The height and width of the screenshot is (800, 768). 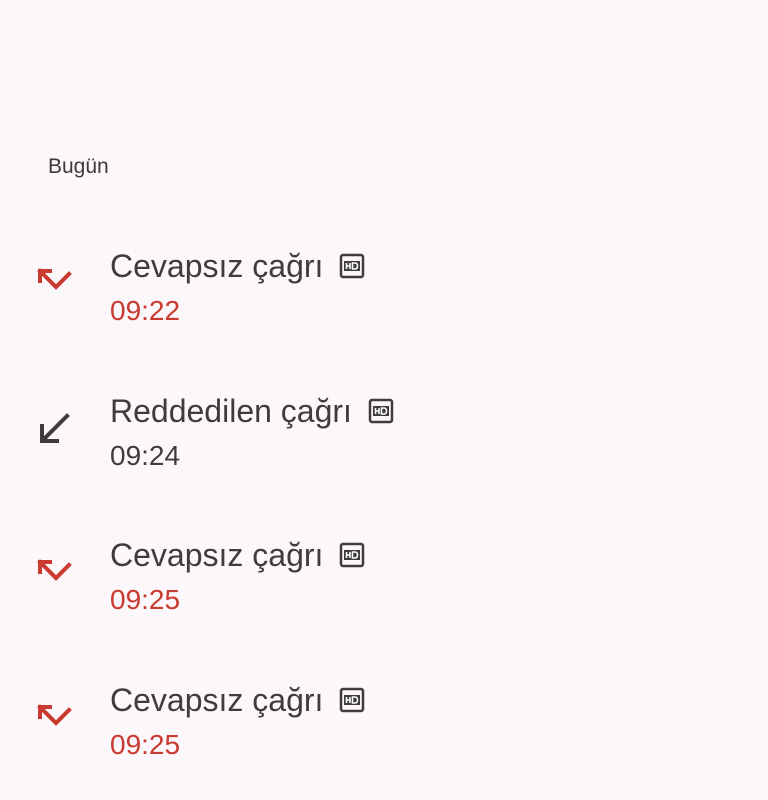 What do you see at coordinates (145, 455) in the screenshot?
I see `call-time: 09:24` at bounding box center [145, 455].